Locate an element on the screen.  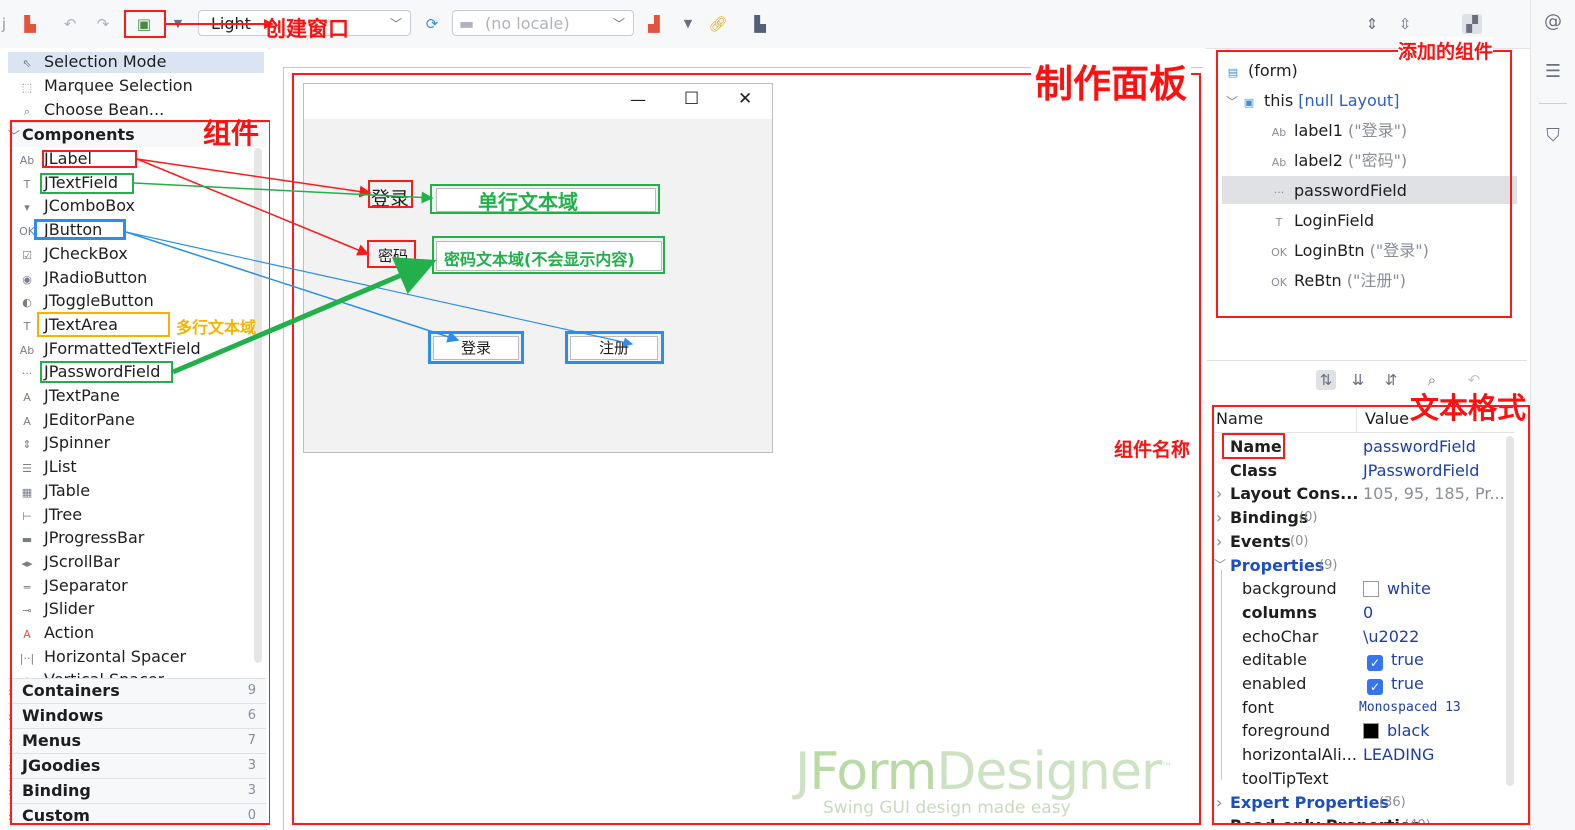
design-panel-annotation: 制作面板 is located at coordinates (1111, 80).